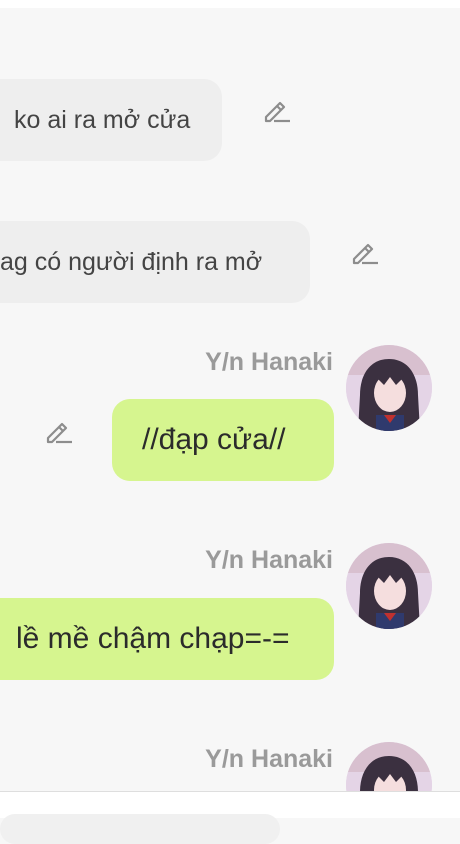 The height and width of the screenshot is (844, 460). What do you see at coordinates (153, 638) in the screenshot?
I see `message-text: lề mề chậm chạp=-=` at bounding box center [153, 638].